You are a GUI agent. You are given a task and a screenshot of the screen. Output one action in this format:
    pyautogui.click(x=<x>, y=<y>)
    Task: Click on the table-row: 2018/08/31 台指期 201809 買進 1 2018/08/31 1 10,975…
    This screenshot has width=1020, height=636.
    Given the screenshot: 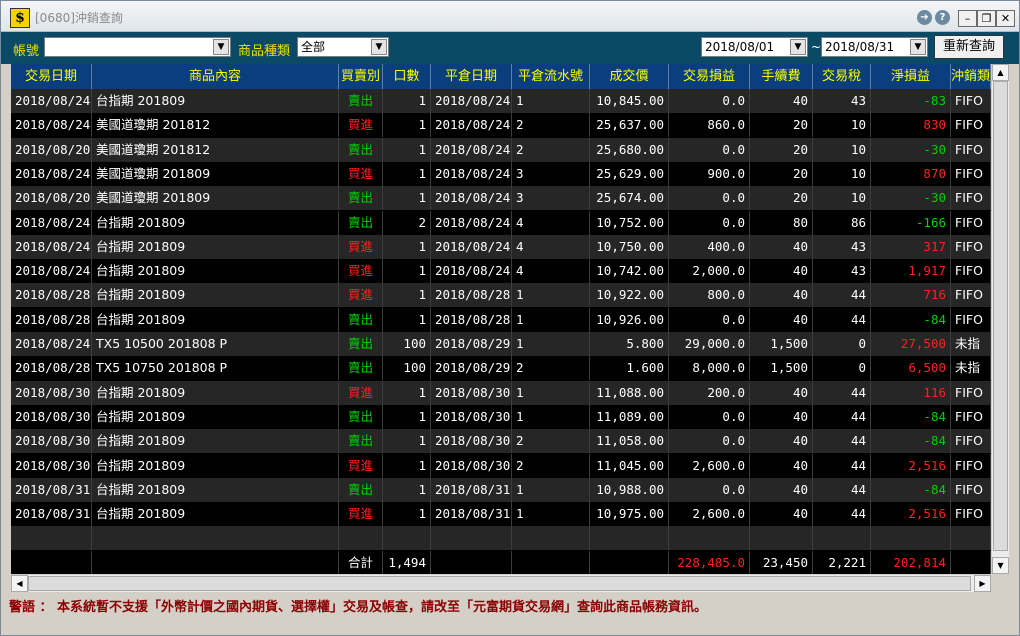 What is the action you would take?
    pyautogui.click(x=501, y=514)
    